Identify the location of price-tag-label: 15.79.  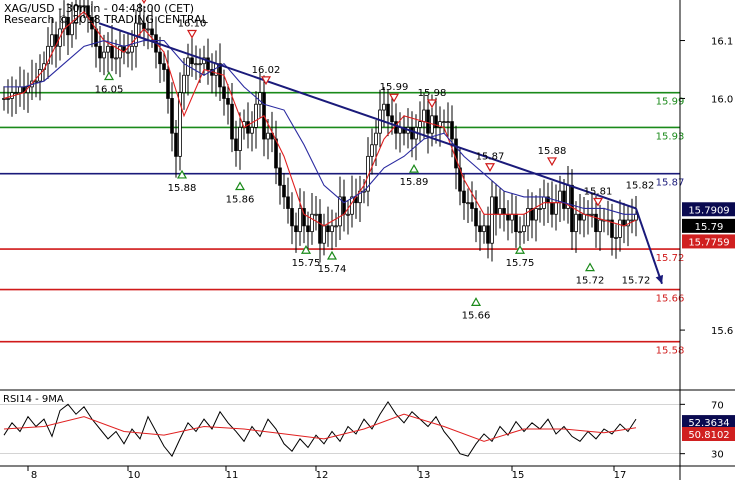
(709, 227).